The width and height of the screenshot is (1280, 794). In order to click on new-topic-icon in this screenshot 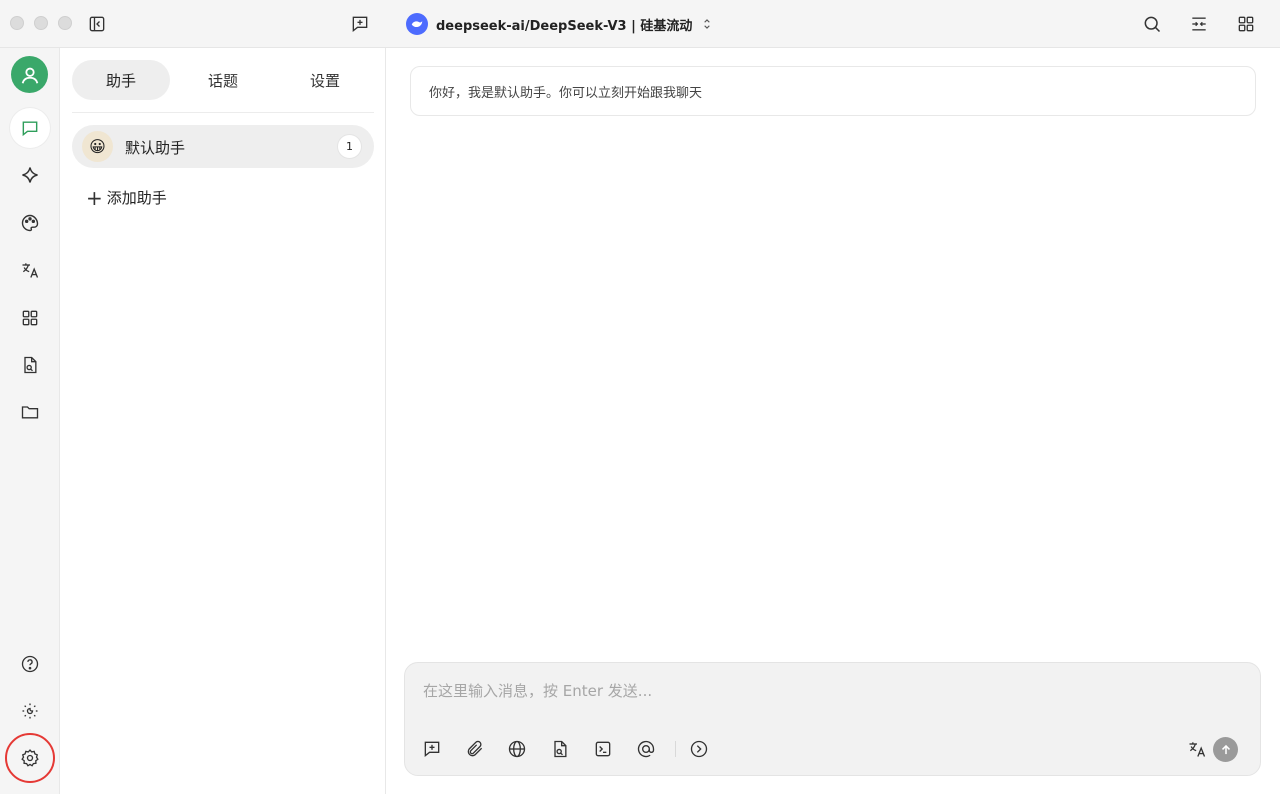, I will do `click(360, 24)`.